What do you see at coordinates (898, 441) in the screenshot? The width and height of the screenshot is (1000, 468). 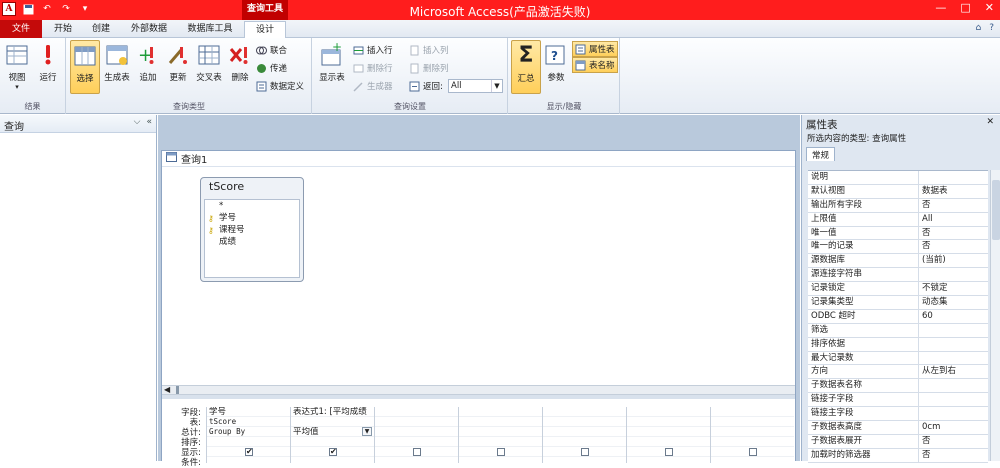 I see `property-row: 子数据表展开否` at bounding box center [898, 441].